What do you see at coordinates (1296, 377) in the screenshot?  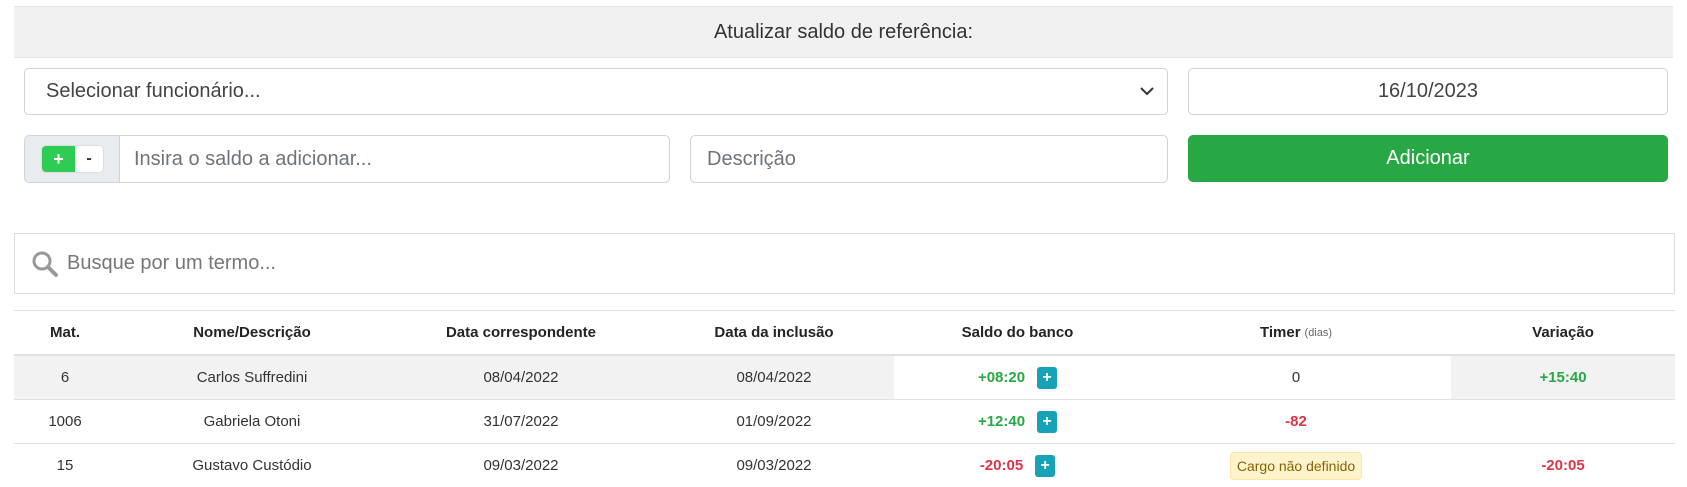 I see `cell-timer: 0` at bounding box center [1296, 377].